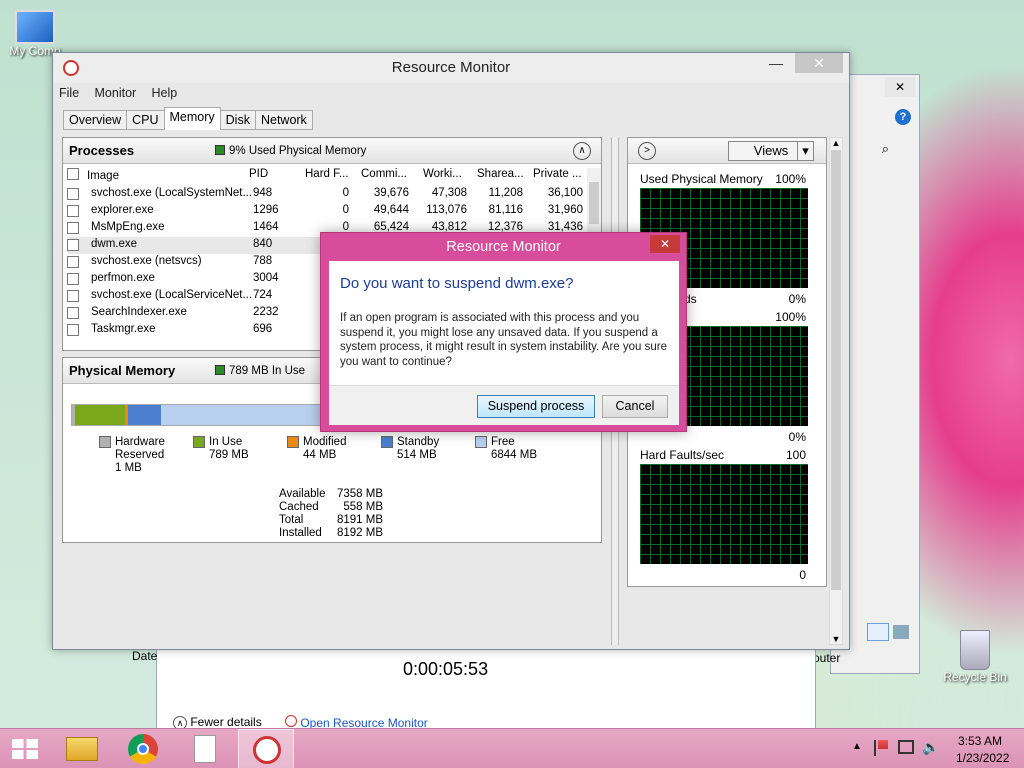 This screenshot has width=1024, height=768. Describe the element at coordinates (682, 455) in the screenshot. I see `graph-title: Hard Faults/sec` at that location.